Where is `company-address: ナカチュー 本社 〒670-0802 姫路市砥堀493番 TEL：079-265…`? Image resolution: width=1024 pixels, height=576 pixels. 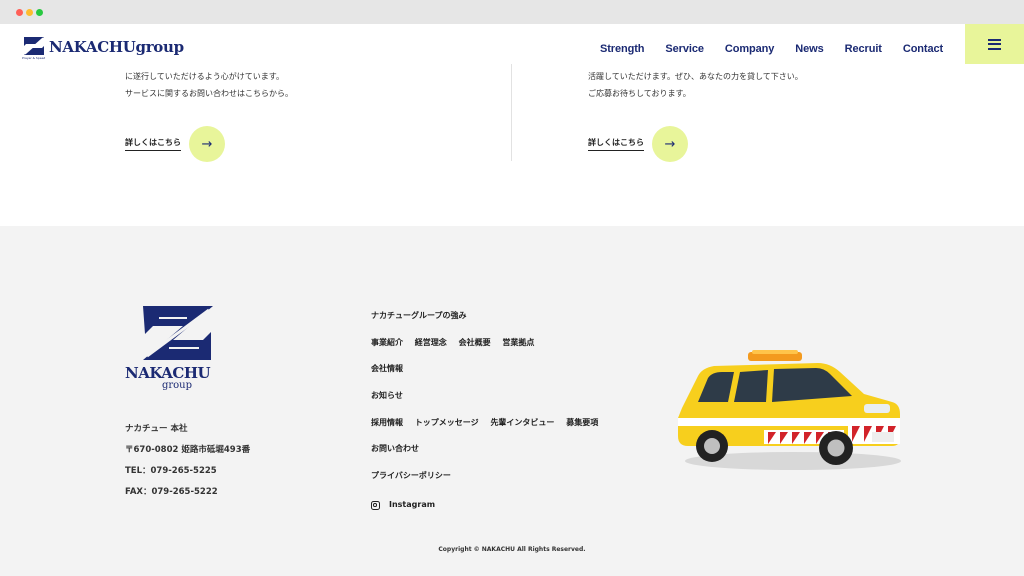 company-address: ナカチュー 本社 〒670-0802 姫路市砥堀493番 TEL：079-265… is located at coordinates (187, 464).